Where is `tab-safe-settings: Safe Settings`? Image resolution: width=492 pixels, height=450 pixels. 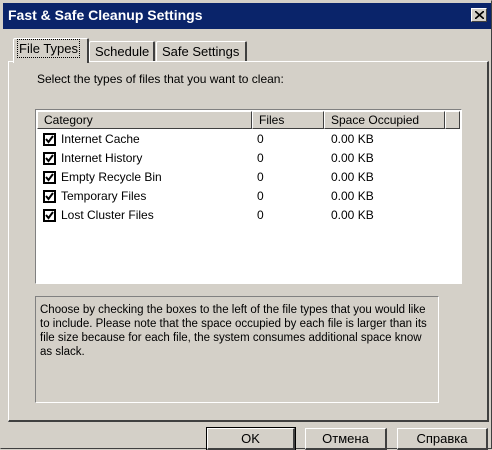
tab-safe-settings: Safe Settings is located at coordinates (201, 52).